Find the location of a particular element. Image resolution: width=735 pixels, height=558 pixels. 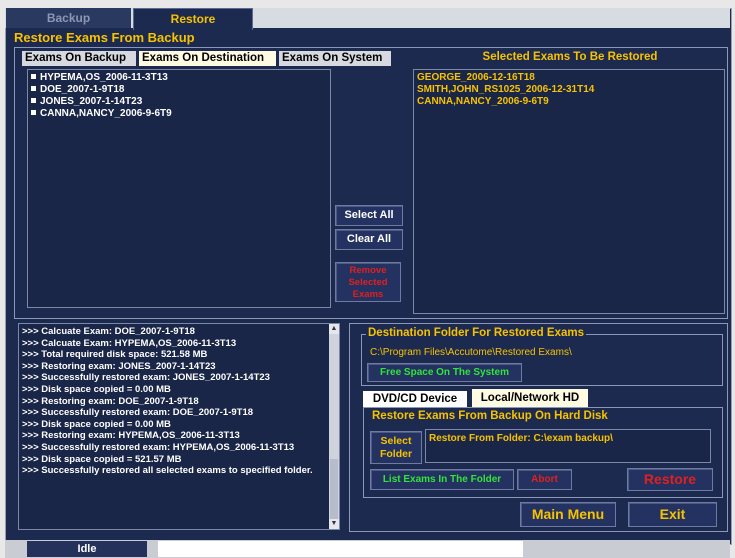

tab-backup: Backup is located at coordinates (68, 18).